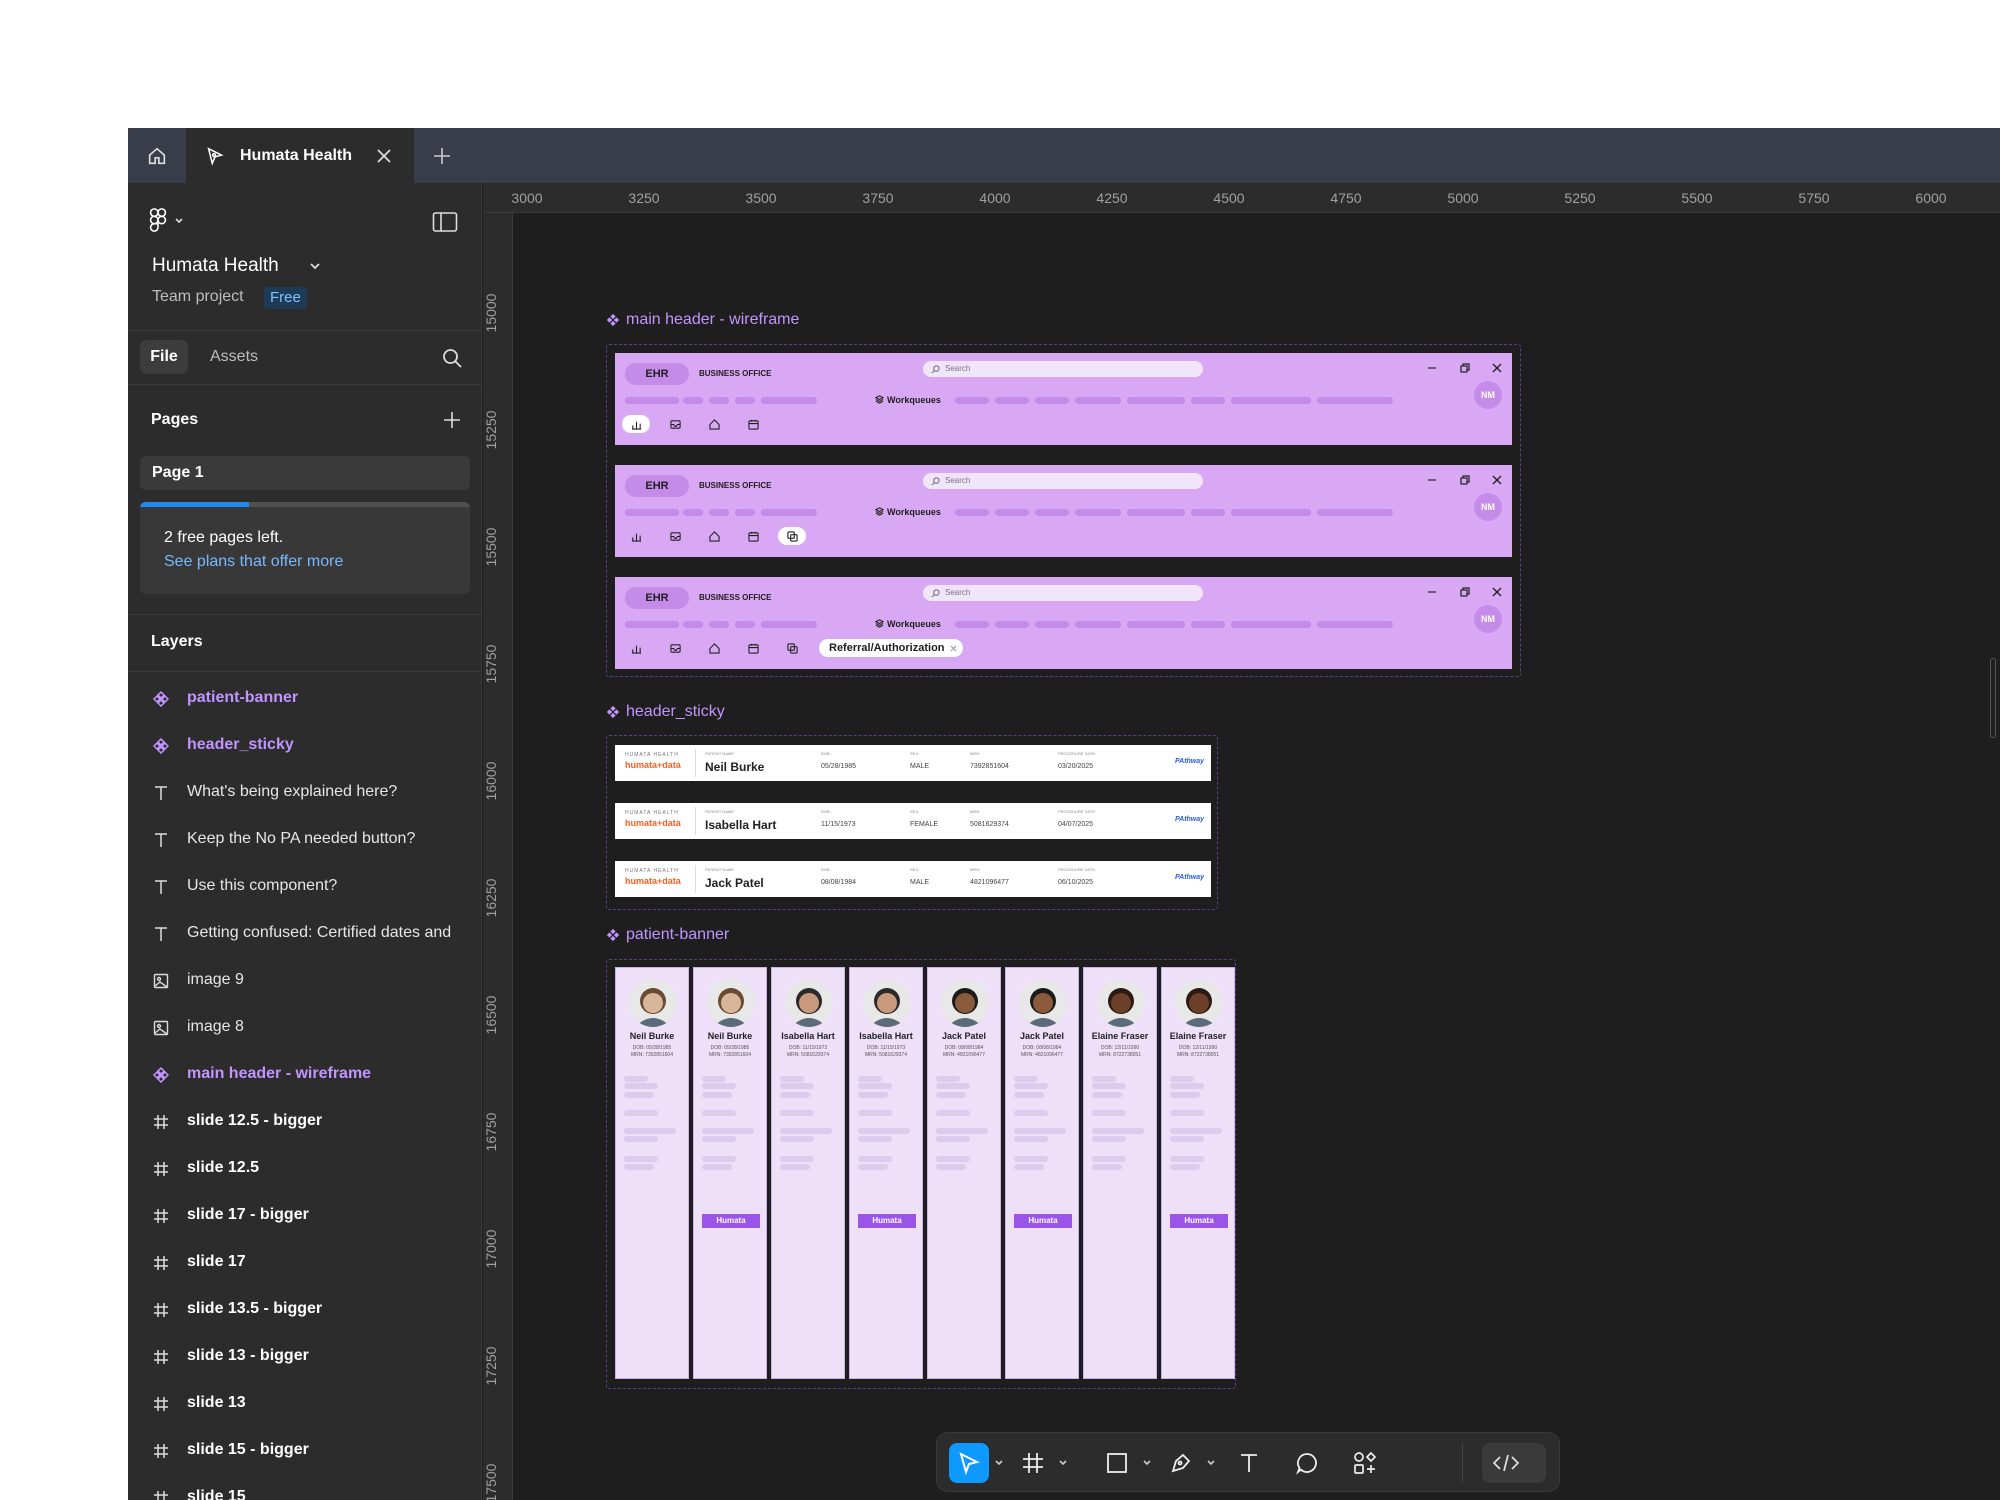 The image size is (2000, 1500). Describe the element at coordinates (761, 198) in the screenshot. I see `ruler-tick-label: 3500` at that location.